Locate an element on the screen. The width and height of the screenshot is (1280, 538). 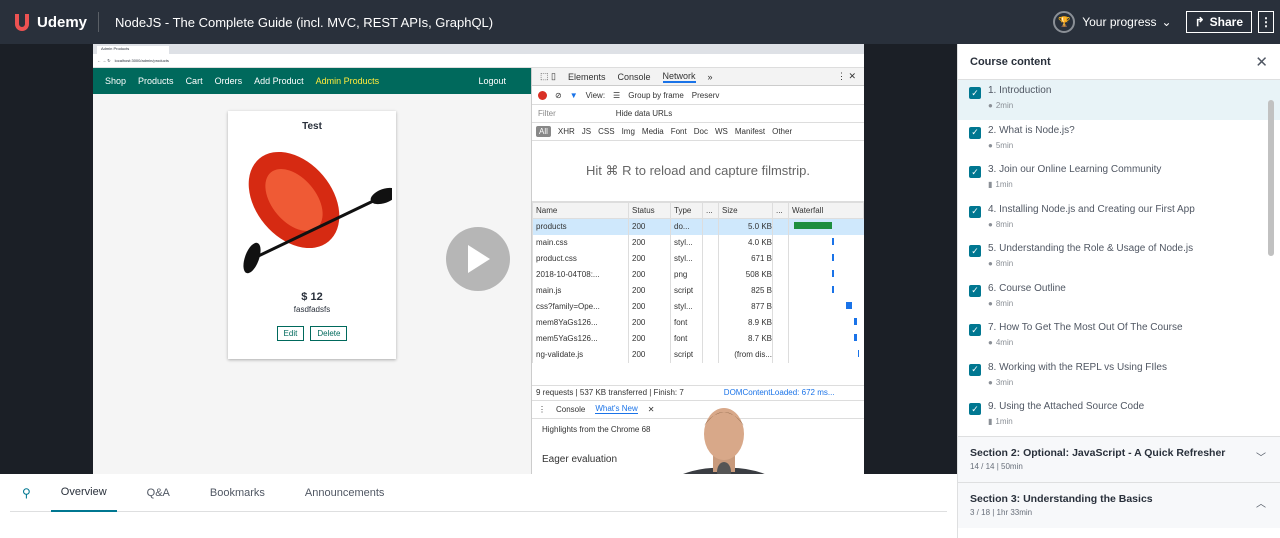
network-row: main.css 200 styl... 4.0 KB is located at coordinates (698, 242).